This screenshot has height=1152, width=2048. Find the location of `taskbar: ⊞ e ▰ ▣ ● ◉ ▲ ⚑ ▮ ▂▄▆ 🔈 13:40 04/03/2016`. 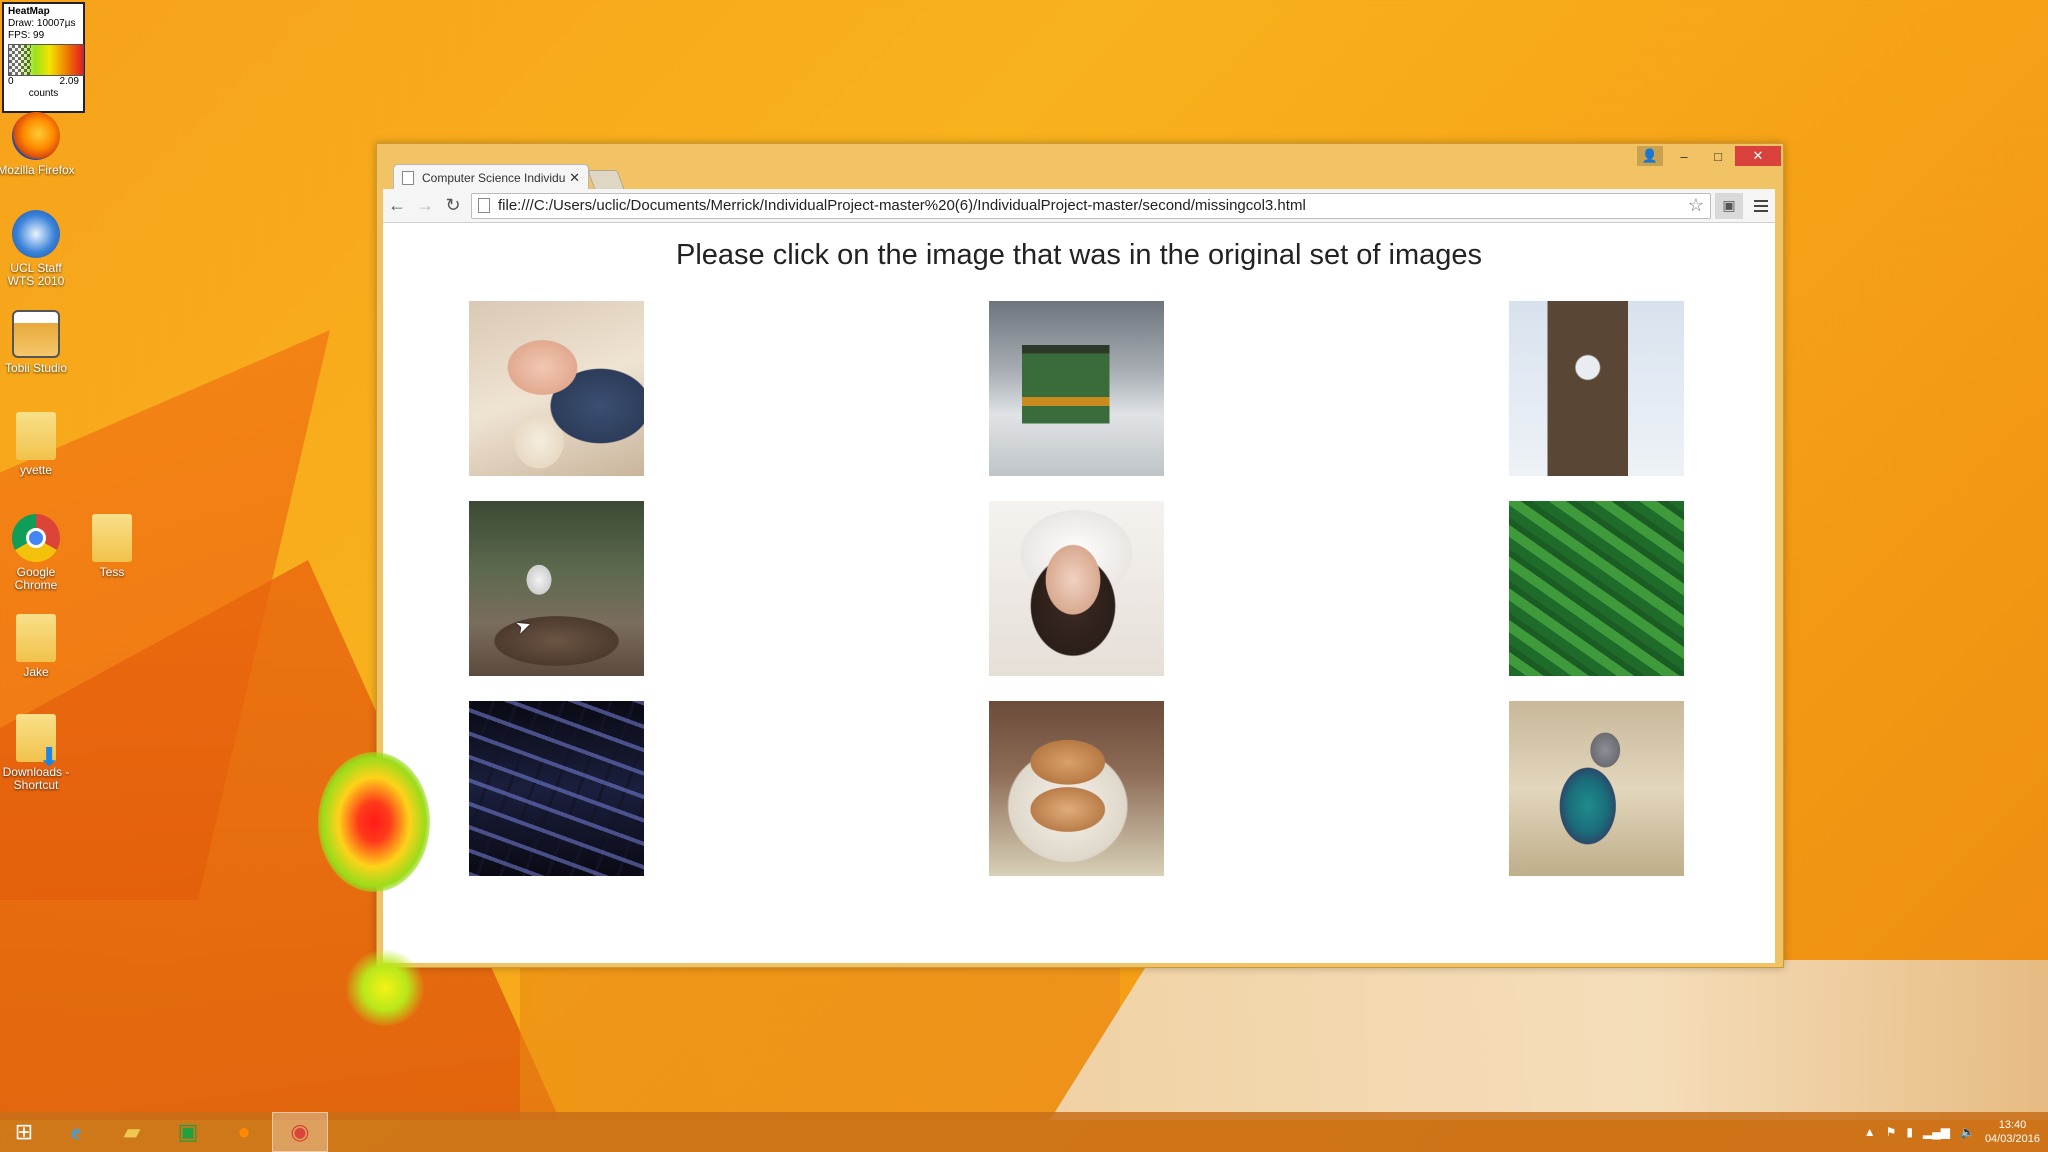

taskbar: ⊞ e ▰ ▣ ● ◉ ▲ ⚑ ▮ ▂▄▆ 🔈 13:40 04/03/2016 is located at coordinates (1024, 1132).